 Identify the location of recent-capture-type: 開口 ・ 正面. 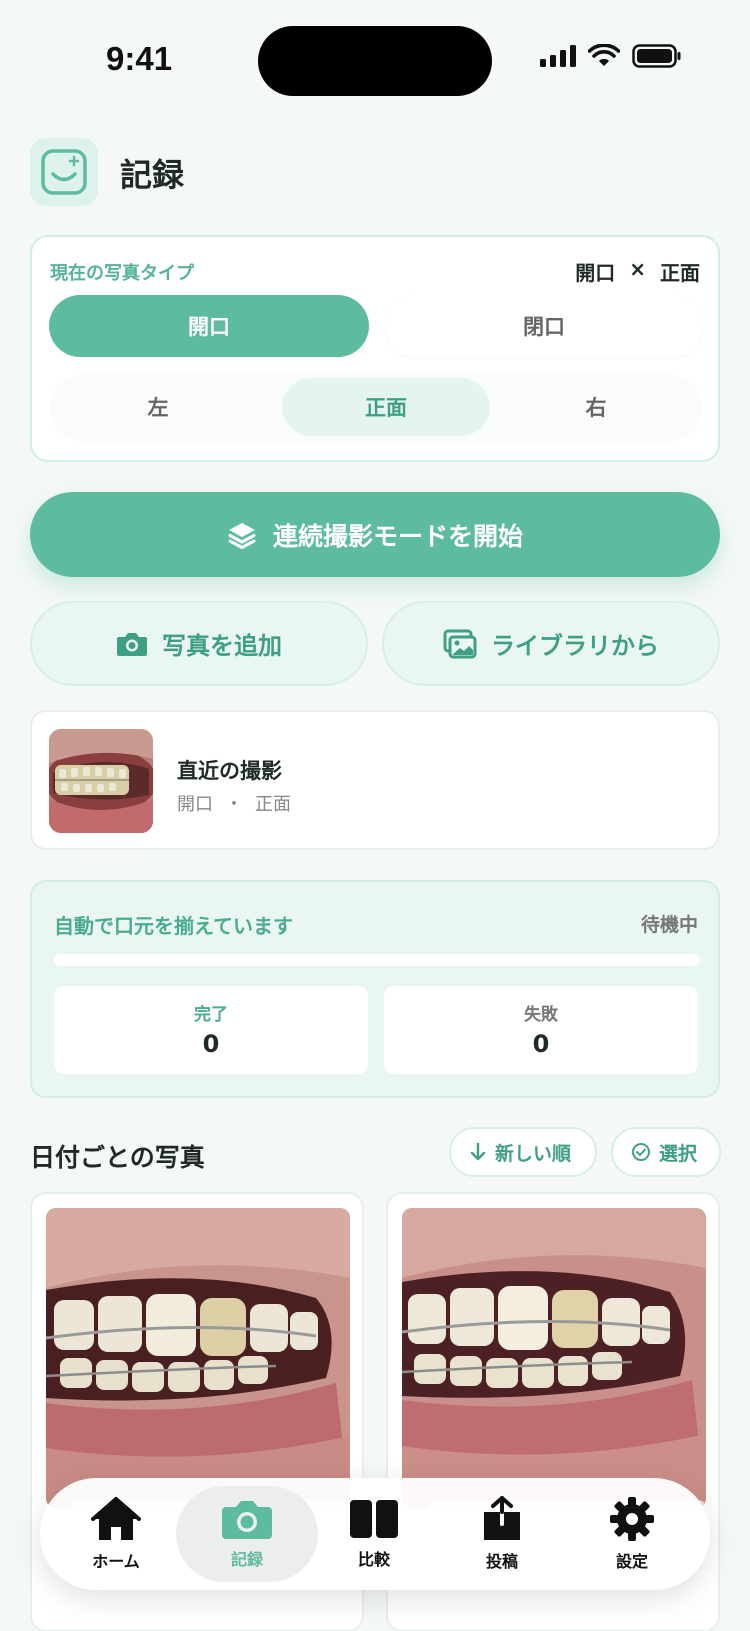
(234, 803).